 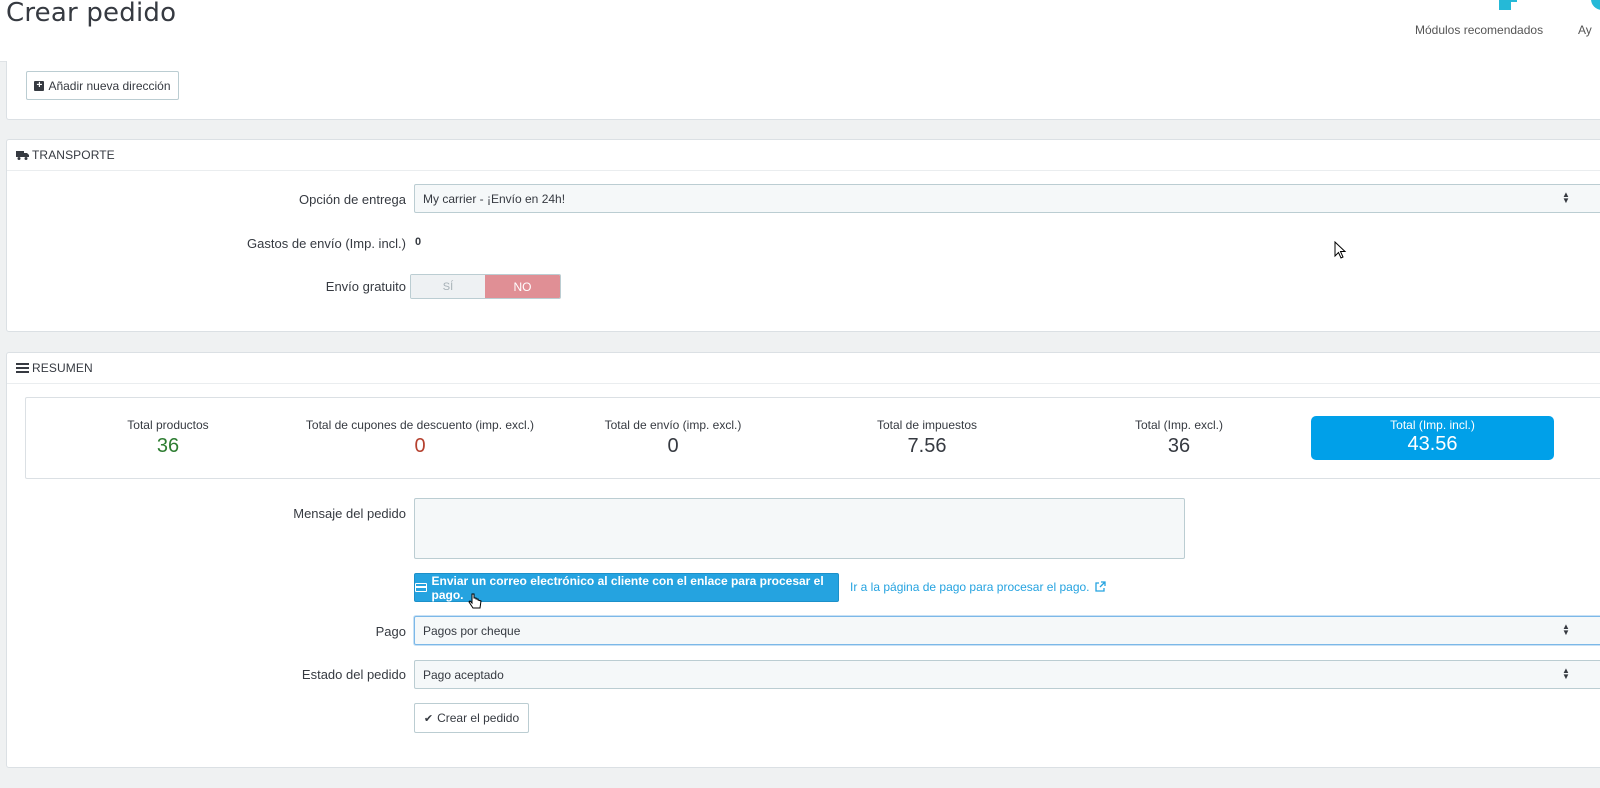 I want to click on total-products: Total productos 36, so click(x=168, y=438).